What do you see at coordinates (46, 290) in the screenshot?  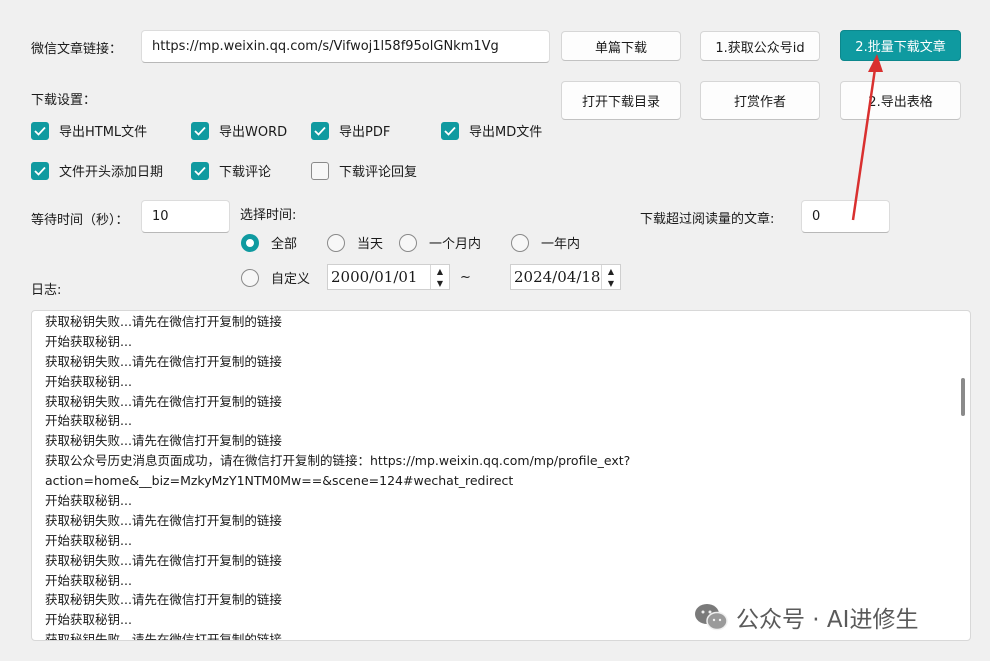 I see `log-label: 日志:` at bounding box center [46, 290].